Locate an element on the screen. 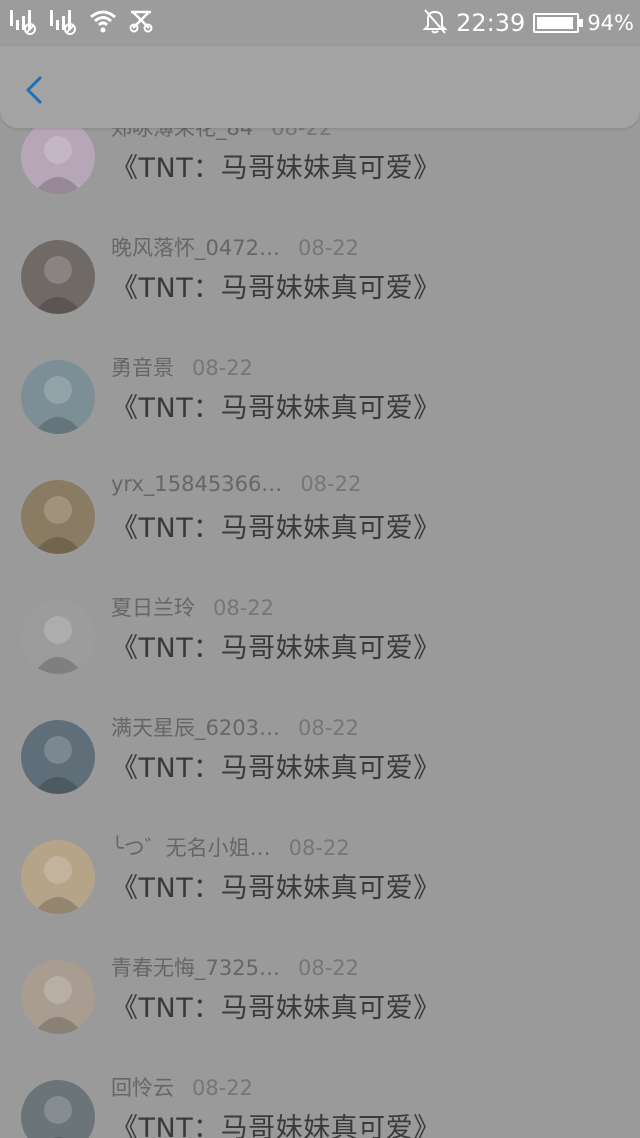 The image size is (640, 1138). list-item: 满天星辰_6203… 08-22 《TNT：马哥妹妹真可爱》 is located at coordinates (320, 768).